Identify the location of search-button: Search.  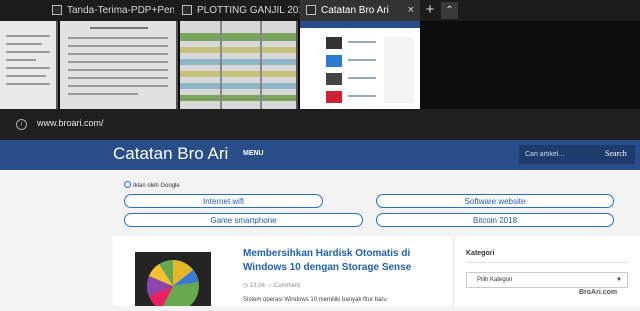
(616, 153).